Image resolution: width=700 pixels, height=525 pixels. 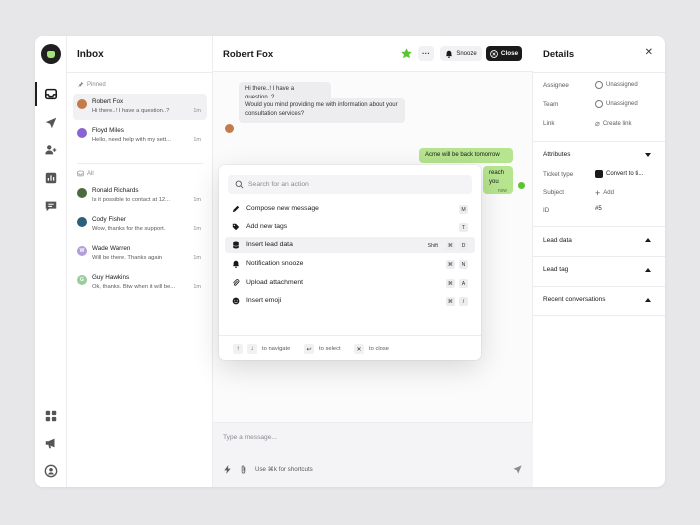 What do you see at coordinates (432, 245) in the screenshot?
I see `shortcut-key: Shift` at bounding box center [432, 245].